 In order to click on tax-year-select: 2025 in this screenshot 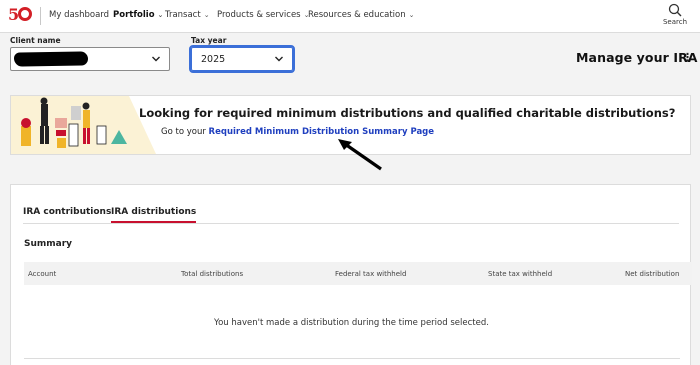, I will do `click(242, 59)`.